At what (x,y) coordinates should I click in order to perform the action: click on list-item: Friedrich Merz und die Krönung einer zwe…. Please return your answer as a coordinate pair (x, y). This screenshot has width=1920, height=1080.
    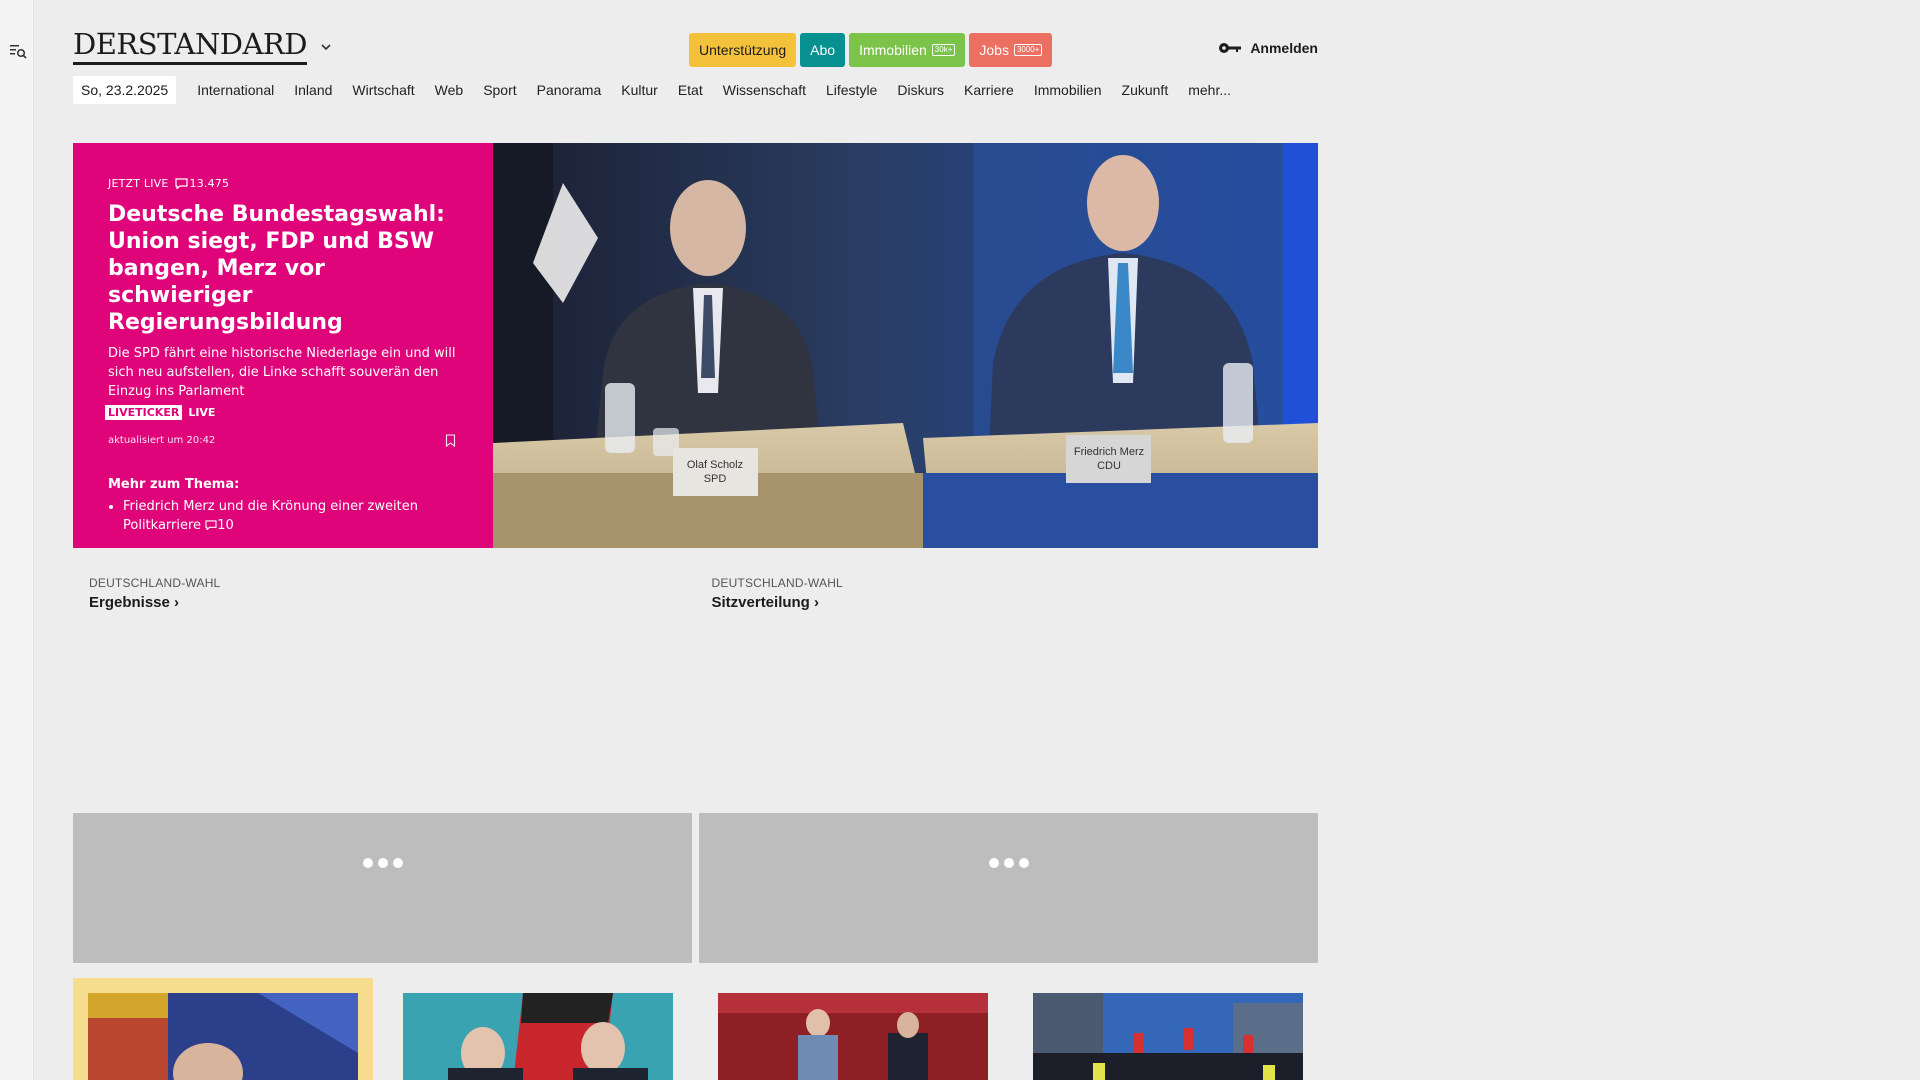
    Looking at the image, I should click on (290, 516).